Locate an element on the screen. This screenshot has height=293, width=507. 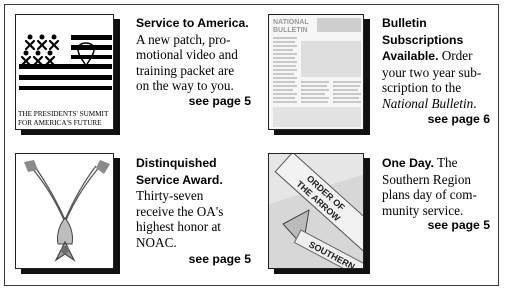
order-of-the-arrow-patch-icon: ORDER OF THE ARROW SOUTHERN is located at coordinates (316, 211).